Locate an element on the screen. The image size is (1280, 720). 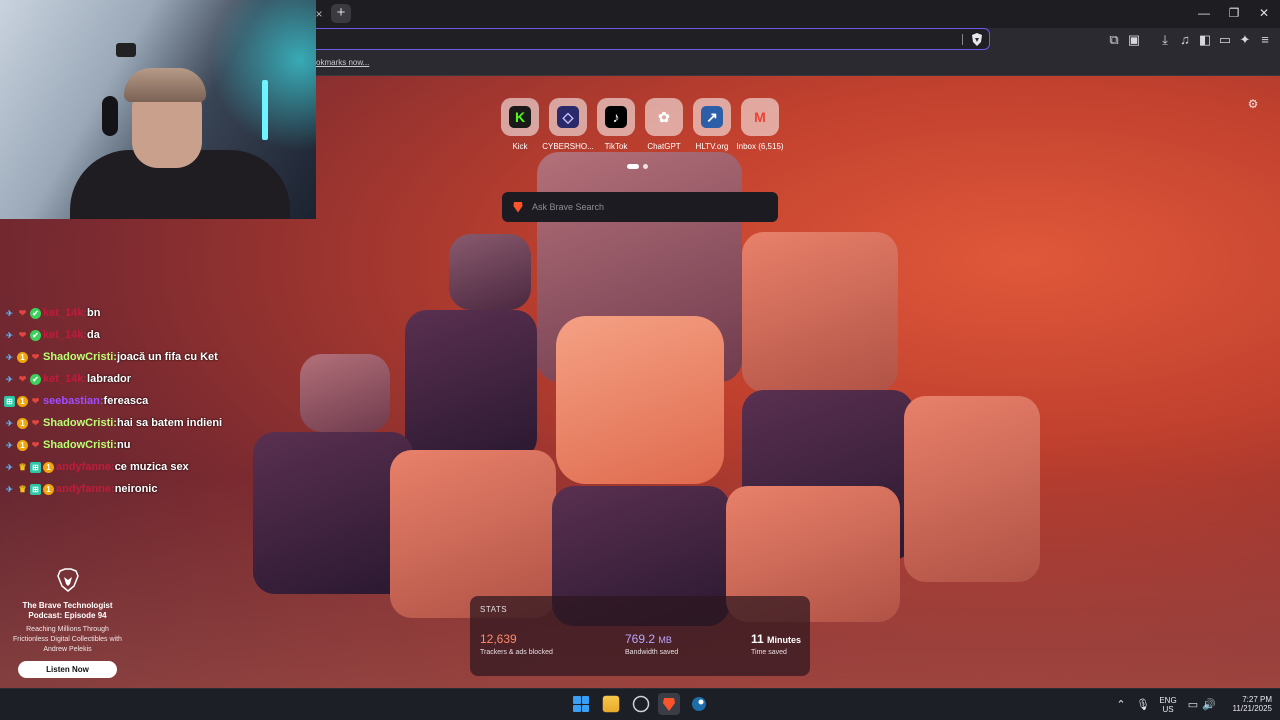
stat-caption: Time saved is located at coordinates (769, 652).